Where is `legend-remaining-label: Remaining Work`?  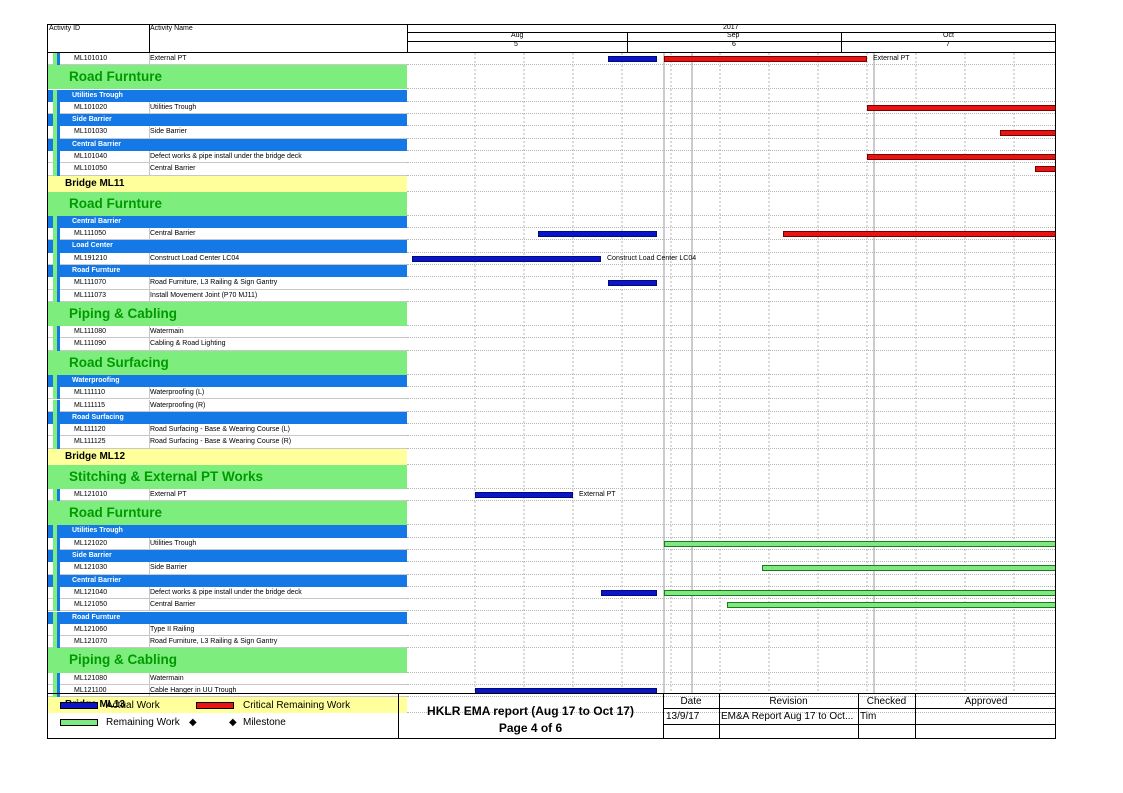 legend-remaining-label: Remaining Work is located at coordinates (143, 722).